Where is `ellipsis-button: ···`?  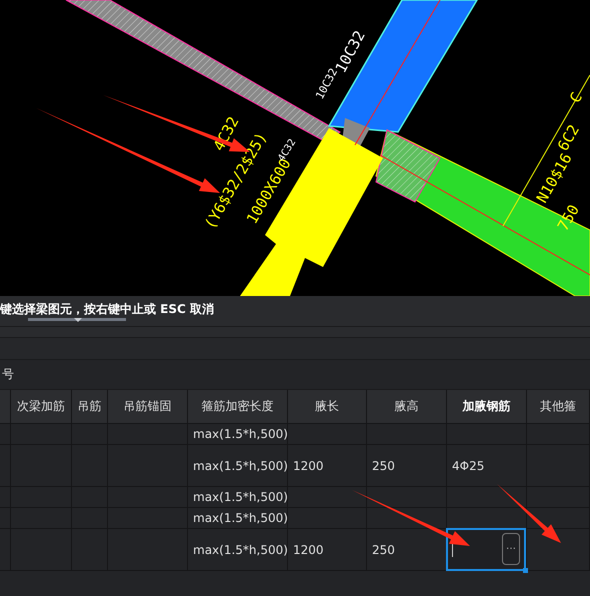 ellipsis-button: ··· is located at coordinates (511, 548).